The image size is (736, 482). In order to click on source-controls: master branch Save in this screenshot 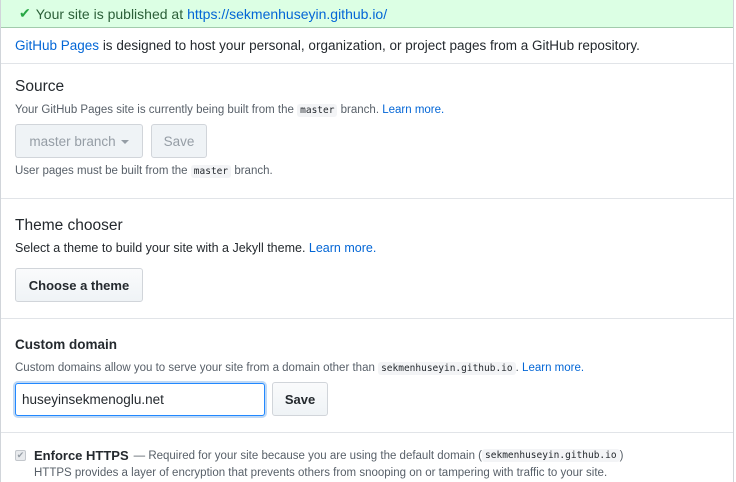, I will do `click(367, 141)`.